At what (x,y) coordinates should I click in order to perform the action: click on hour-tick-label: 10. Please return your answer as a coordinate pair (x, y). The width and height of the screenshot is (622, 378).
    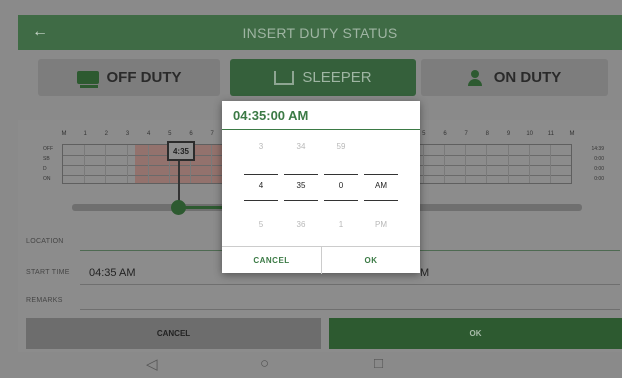
    Looking at the image, I should click on (529, 134).